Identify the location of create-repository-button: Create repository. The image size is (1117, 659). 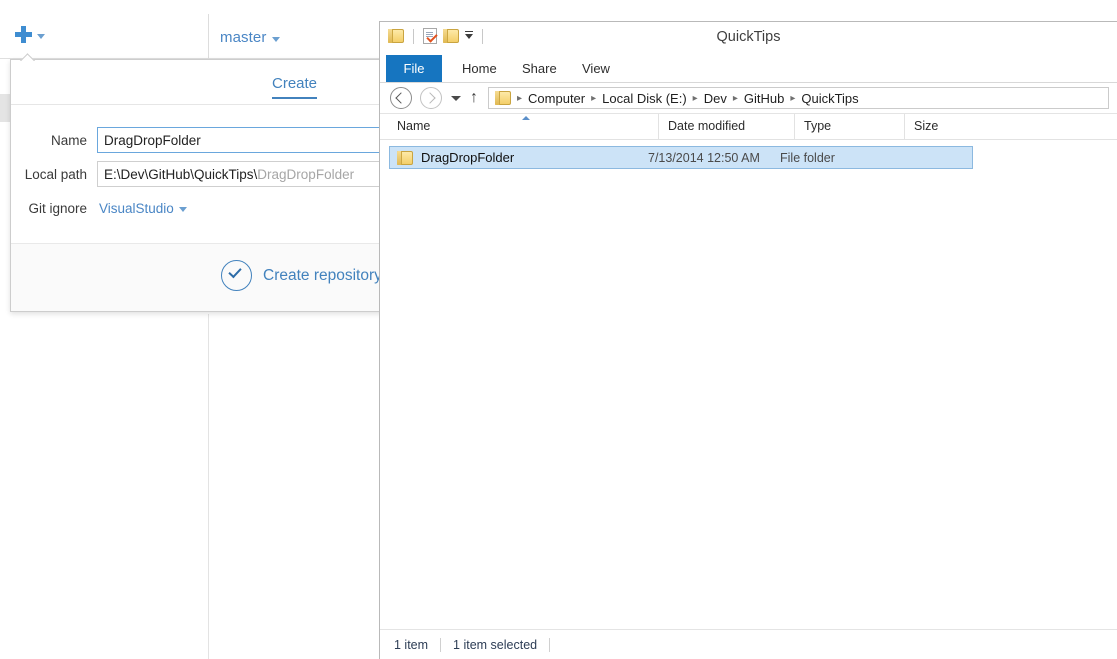
(300, 275).